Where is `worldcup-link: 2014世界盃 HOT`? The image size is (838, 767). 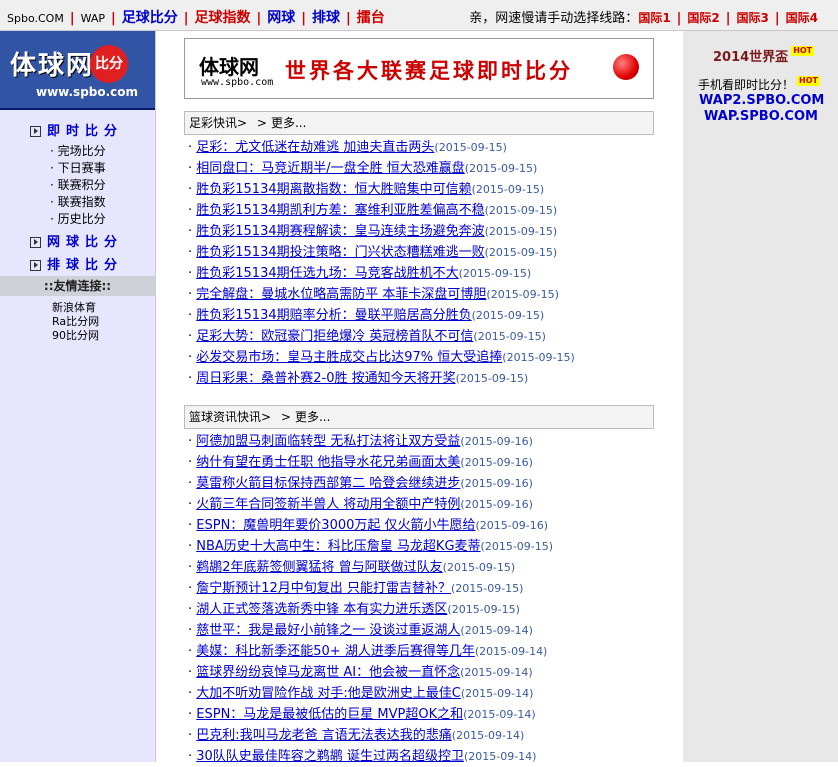 worldcup-link: 2014世界盃 HOT is located at coordinates (764, 55).